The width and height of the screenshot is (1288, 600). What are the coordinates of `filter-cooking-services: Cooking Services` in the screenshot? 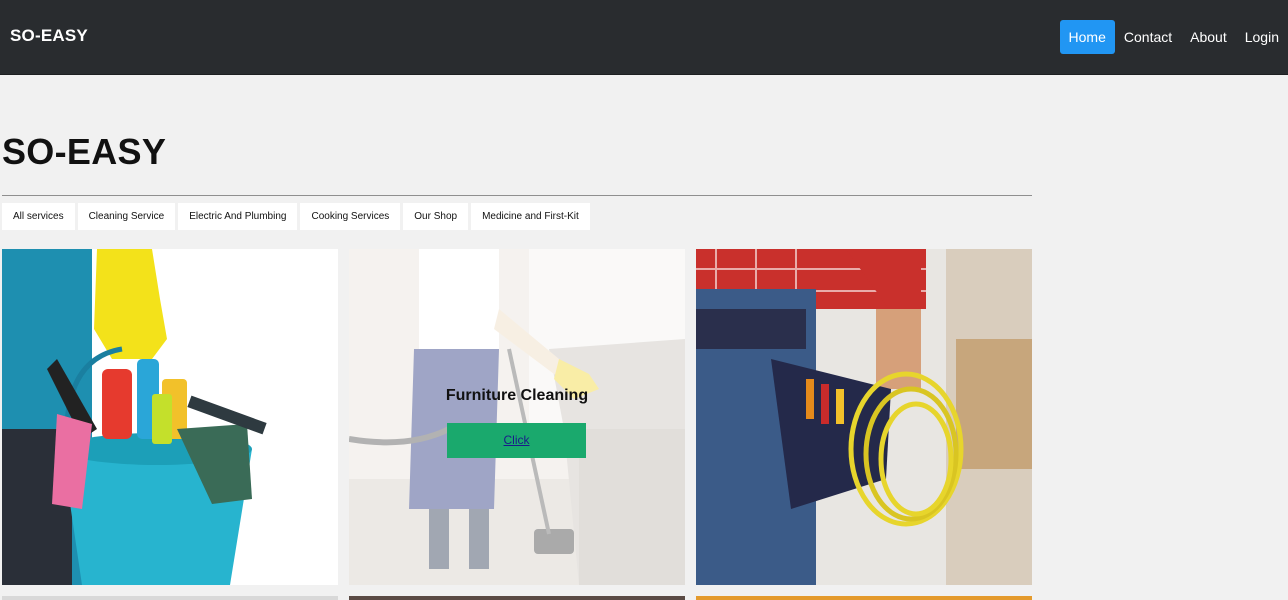 It's located at (350, 216).